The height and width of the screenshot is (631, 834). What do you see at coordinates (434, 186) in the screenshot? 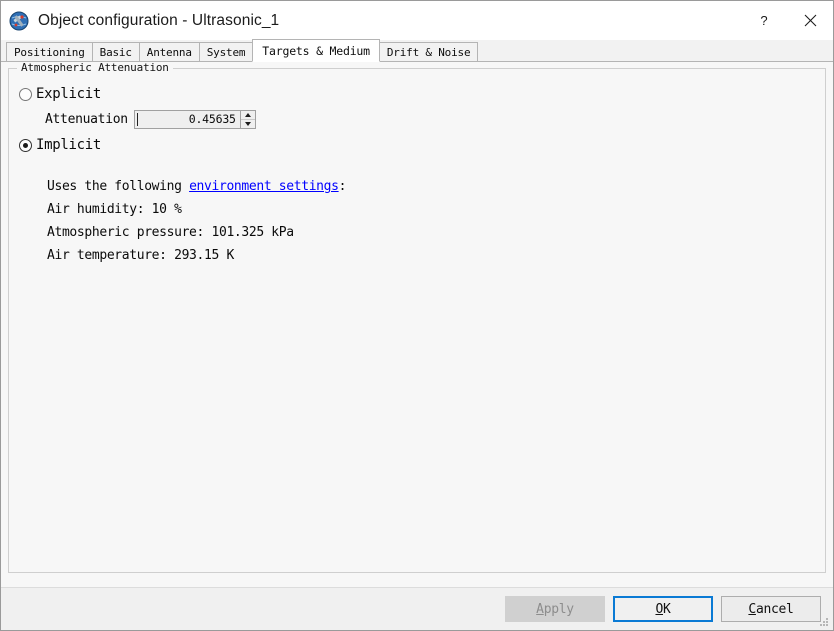
I see `info-intro-line: Uses the following environment settings:` at bounding box center [434, 186].